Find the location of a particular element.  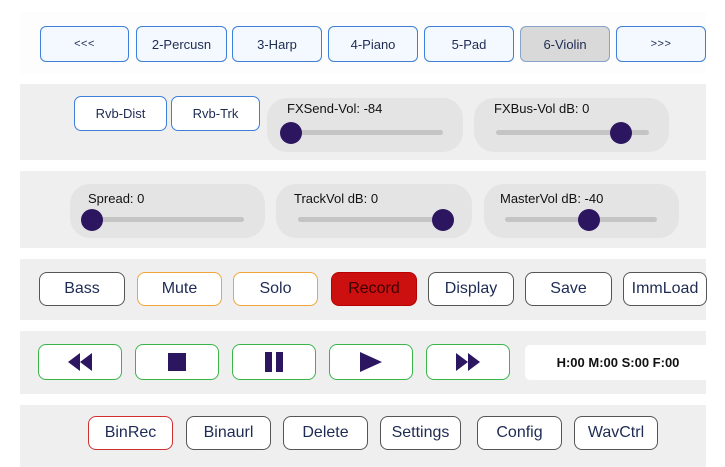

stop-icon is located at coordinates (177, 362).